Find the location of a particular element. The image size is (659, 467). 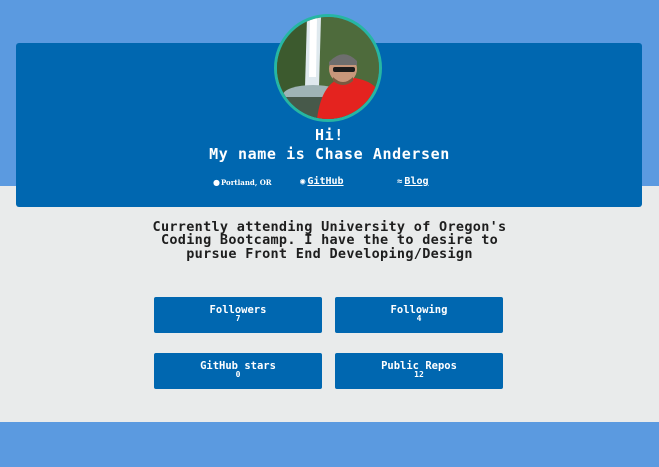

following-card: Following 4 is located at coordinates (419, 315).